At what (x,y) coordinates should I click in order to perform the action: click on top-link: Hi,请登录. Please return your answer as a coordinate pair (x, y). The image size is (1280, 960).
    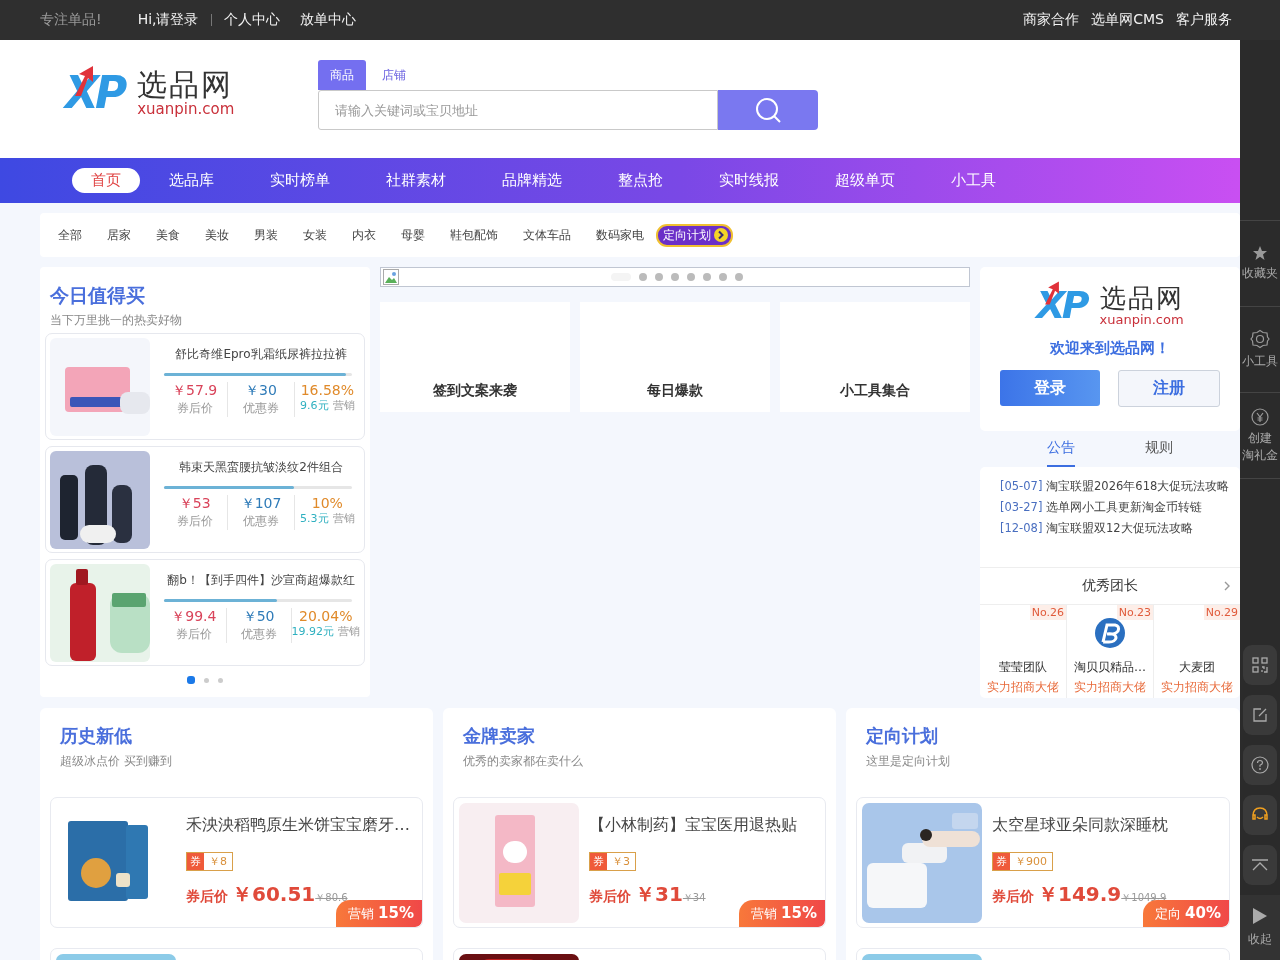
    Looking at the image, I should click on (168, 20).